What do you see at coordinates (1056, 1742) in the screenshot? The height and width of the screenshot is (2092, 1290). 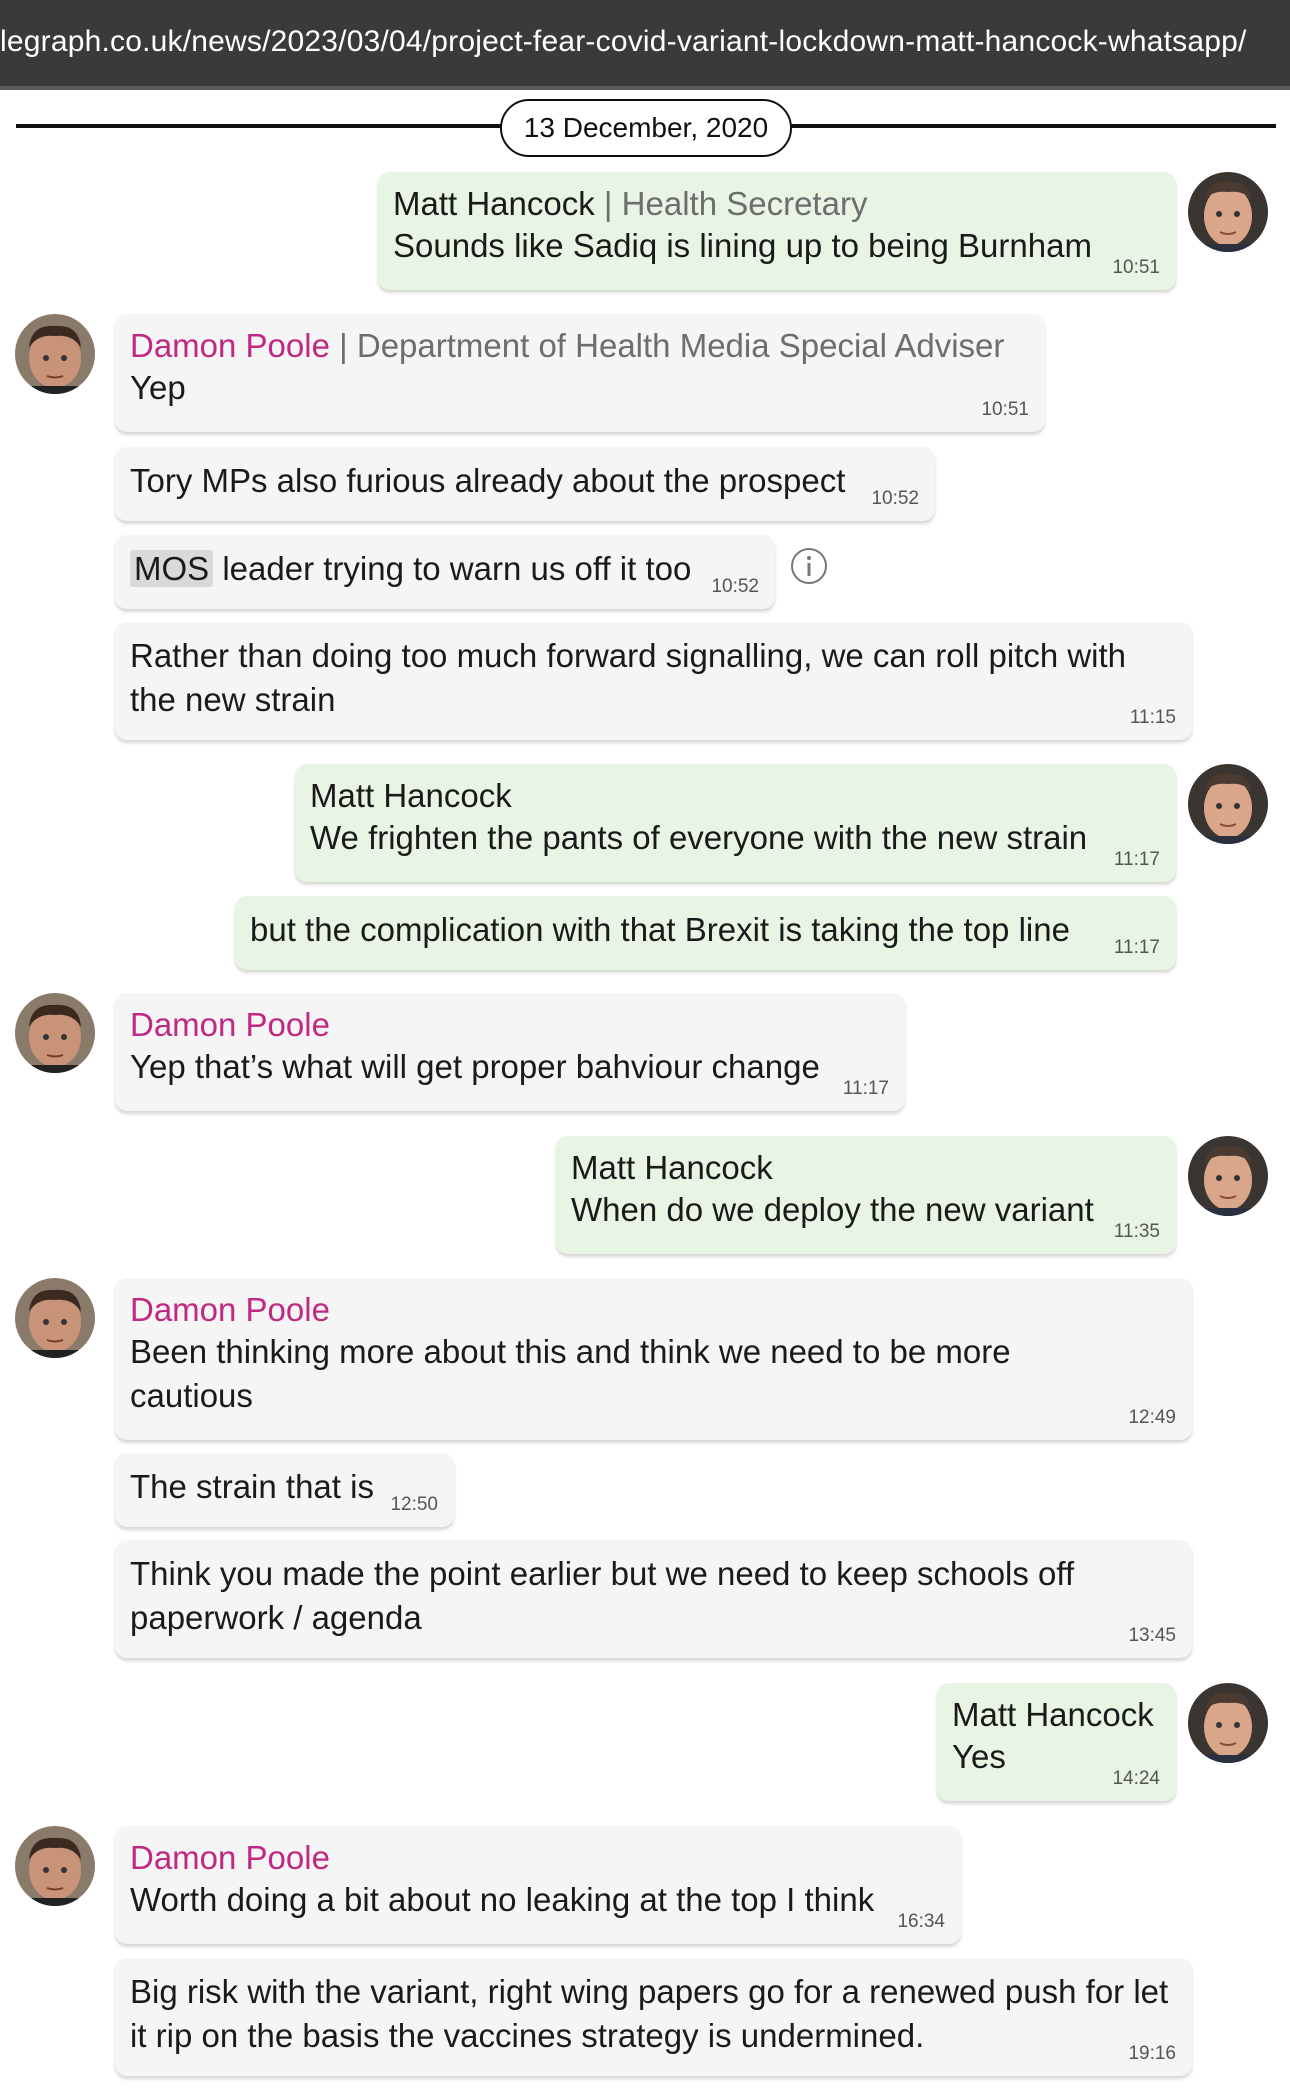 I see `message-bubble: Matt Hancock Yes 14:24` at bounding box center [1056, 1742].